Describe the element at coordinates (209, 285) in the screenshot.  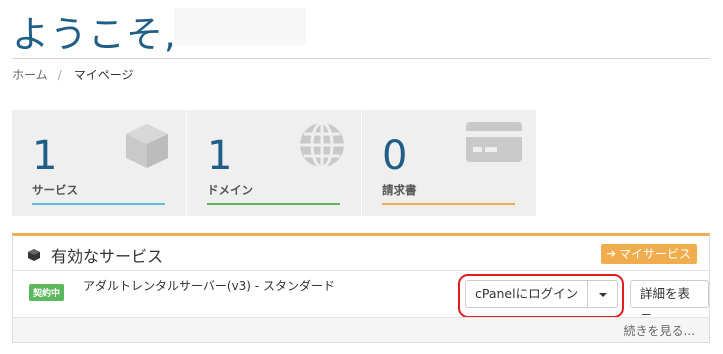
I see `service-name: アダルトレンタルサーバー(v3) - スタンダード` at that location.